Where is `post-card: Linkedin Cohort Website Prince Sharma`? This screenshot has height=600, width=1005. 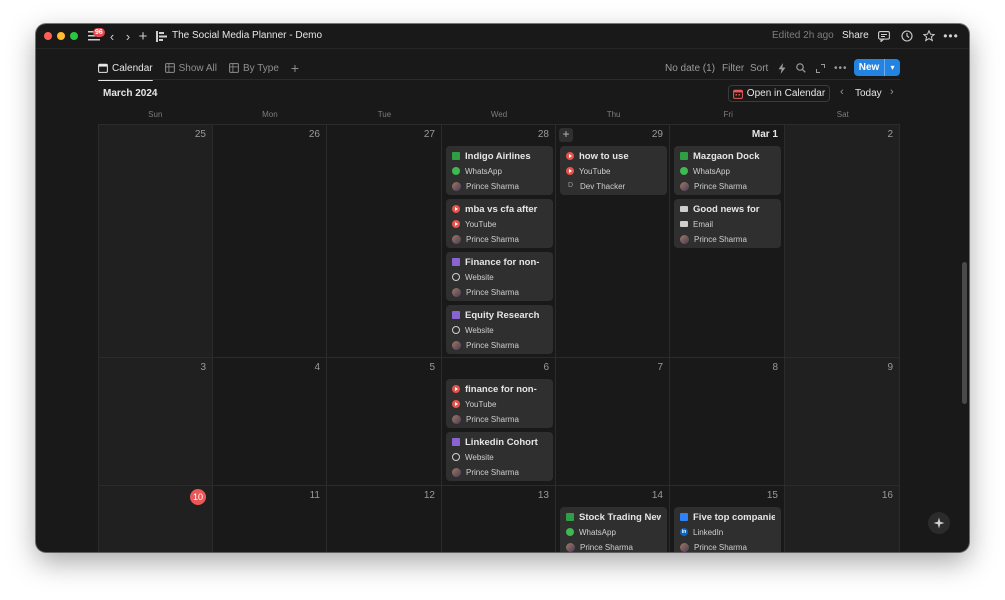
post-card: Linkedin Cohort Website Prince Sharma is located at coordinates (499, 456).